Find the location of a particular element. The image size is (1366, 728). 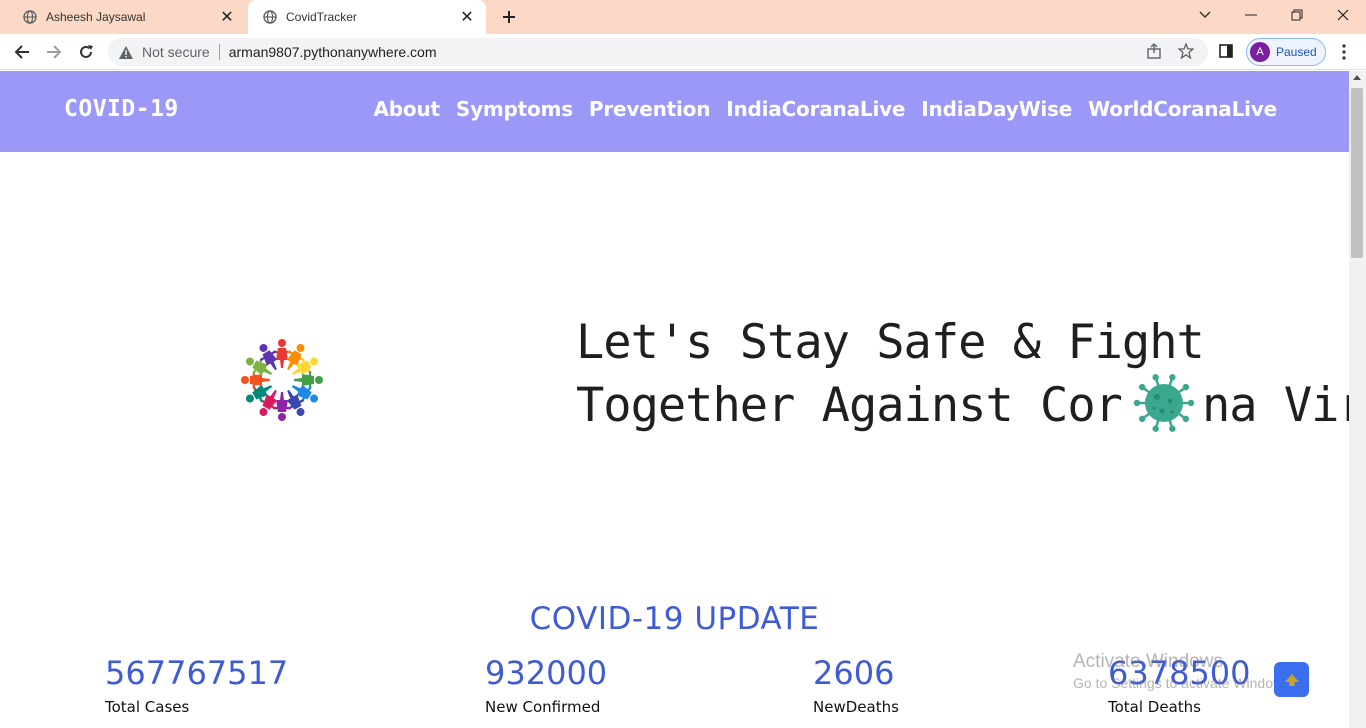

profile-status: Paused is located at coordinates (1296, 52).